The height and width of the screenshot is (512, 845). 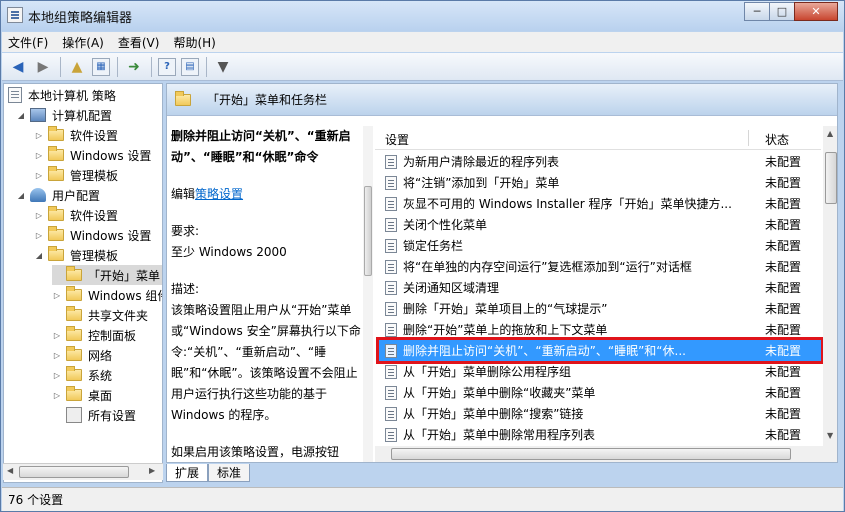 What do you see at coordinates (782, 11) in the screenshot?
I see `maximize-button: □` at bounding box center [782, 11].